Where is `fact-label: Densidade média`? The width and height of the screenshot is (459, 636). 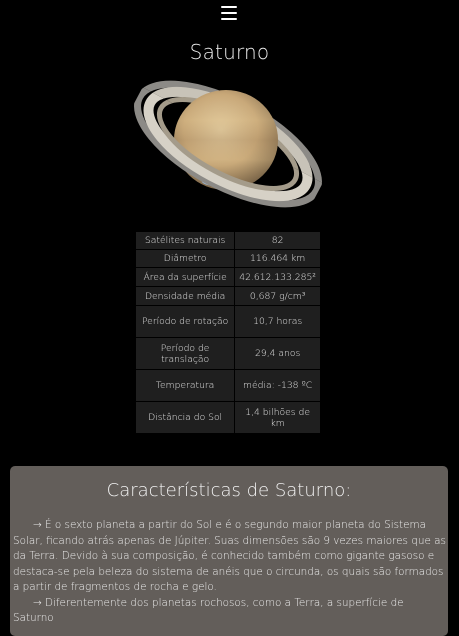
fact-label: Densidade média is located at coordinates (185, 296).